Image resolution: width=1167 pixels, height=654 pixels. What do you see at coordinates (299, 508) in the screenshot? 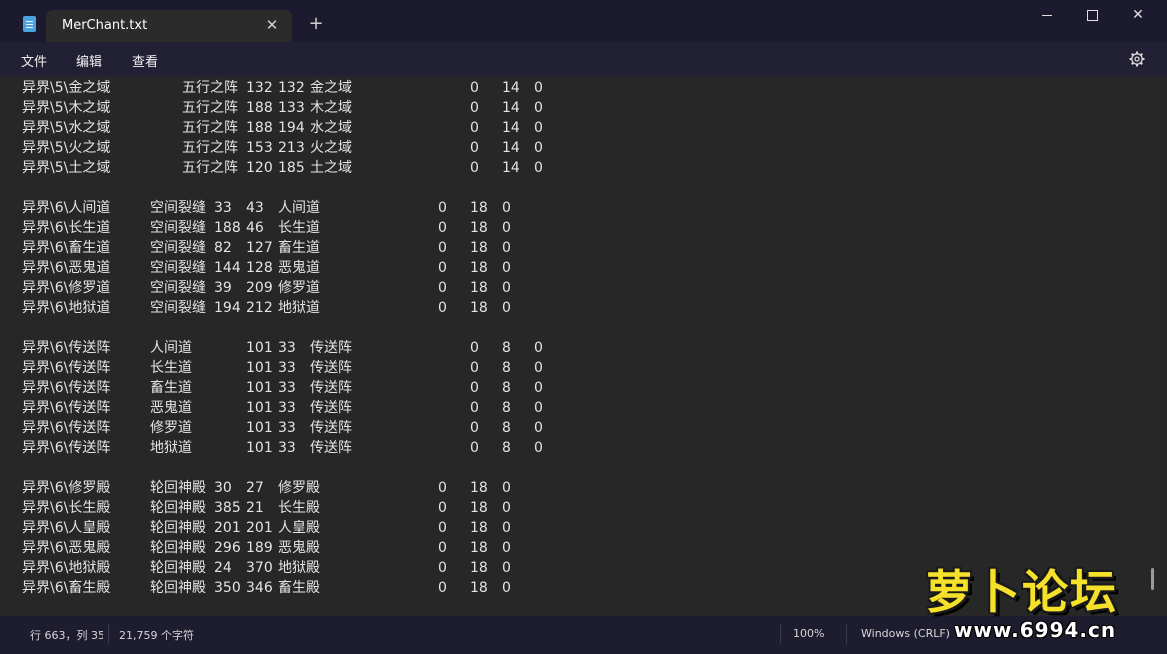
I see `line-field: 长生殿` at bounding box center [299, 508].